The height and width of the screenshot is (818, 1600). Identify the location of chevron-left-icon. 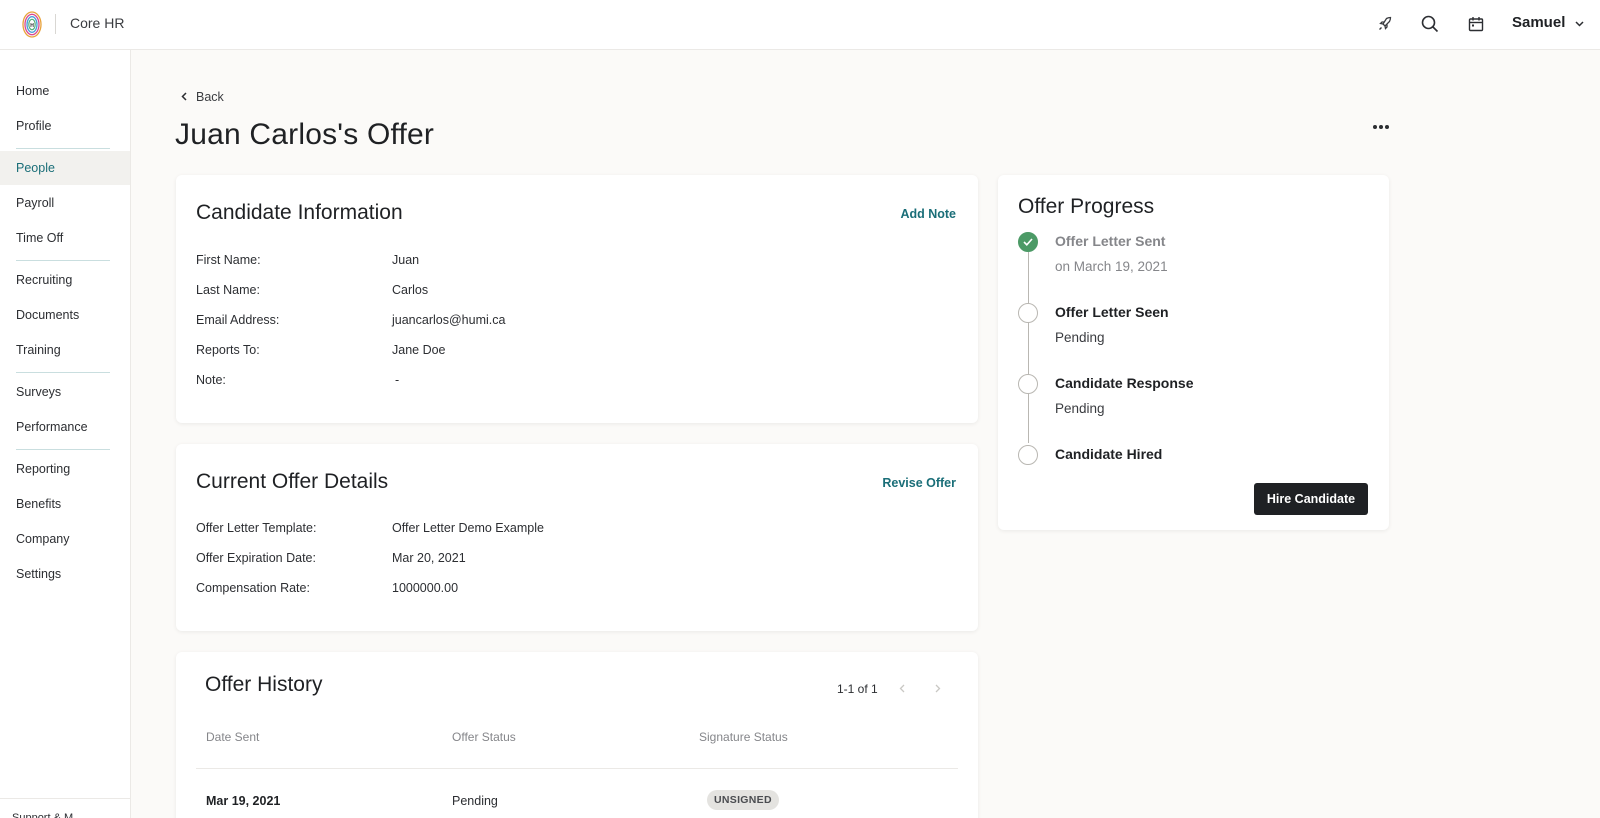
(184, 97).